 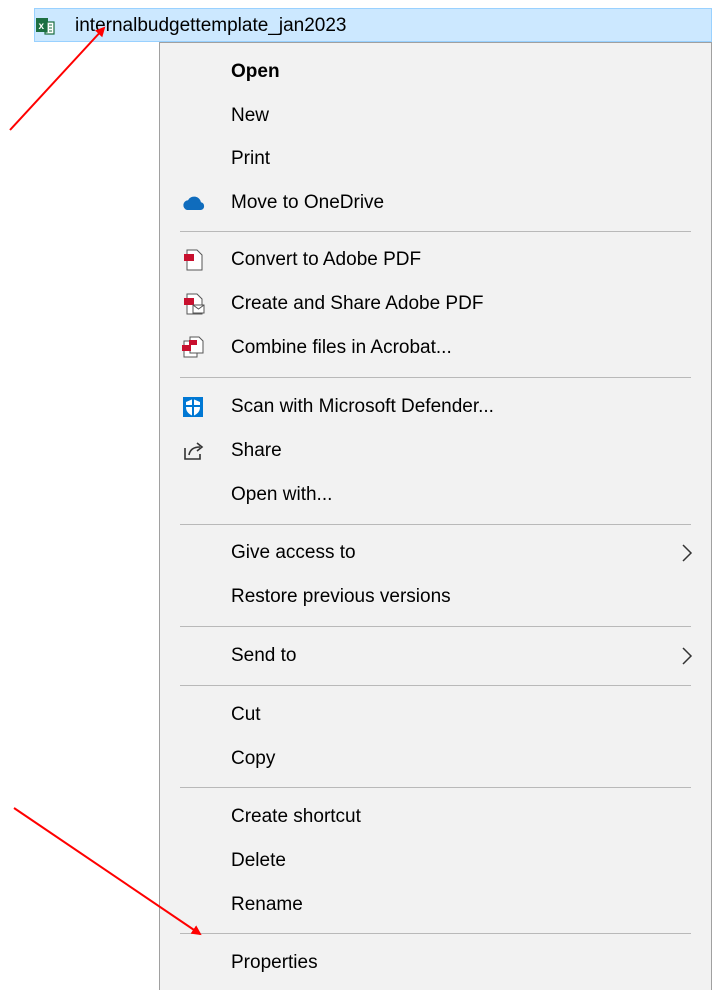 I want to click on menu-item-create-shortcut: Create shortcut, so click(x=435, y=817).